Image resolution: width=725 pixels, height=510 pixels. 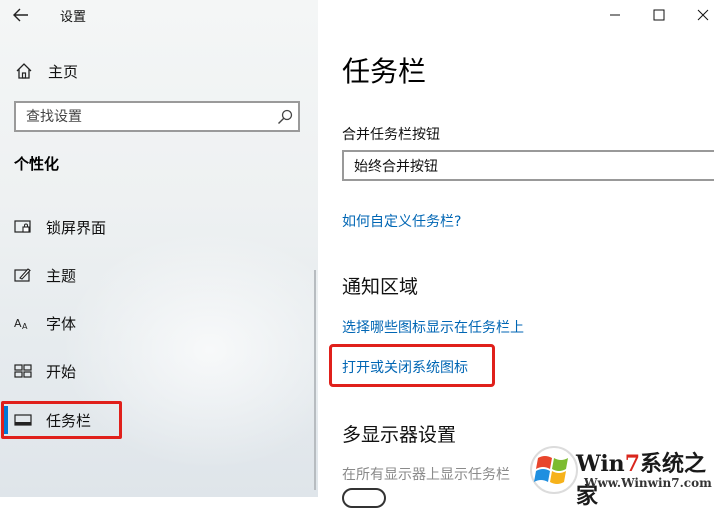 What do you see at coordinates (24, 71) in the screenshot?
I see `home-icon` at bounding box center [24, 71].